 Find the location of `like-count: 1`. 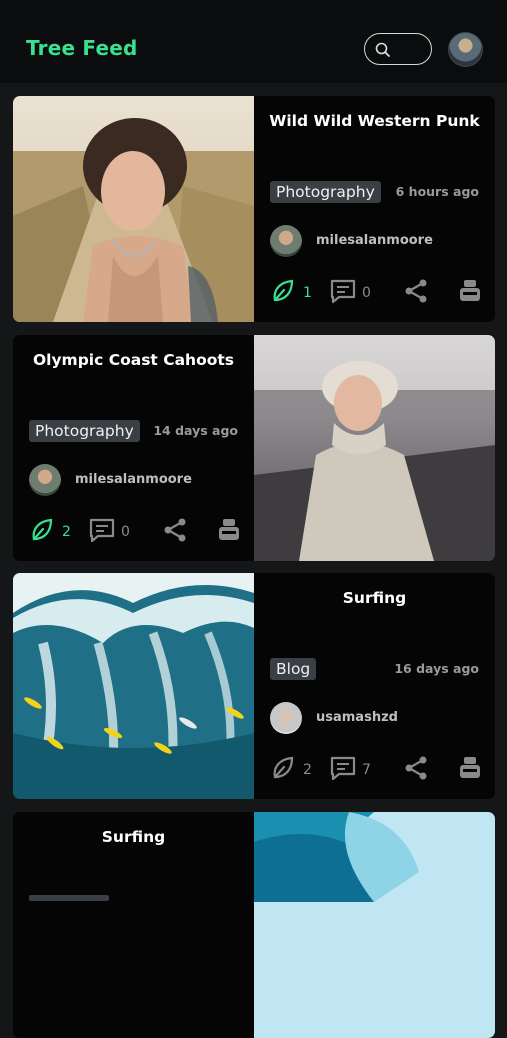

like-count: 1 is located at coordinates (307, 293).